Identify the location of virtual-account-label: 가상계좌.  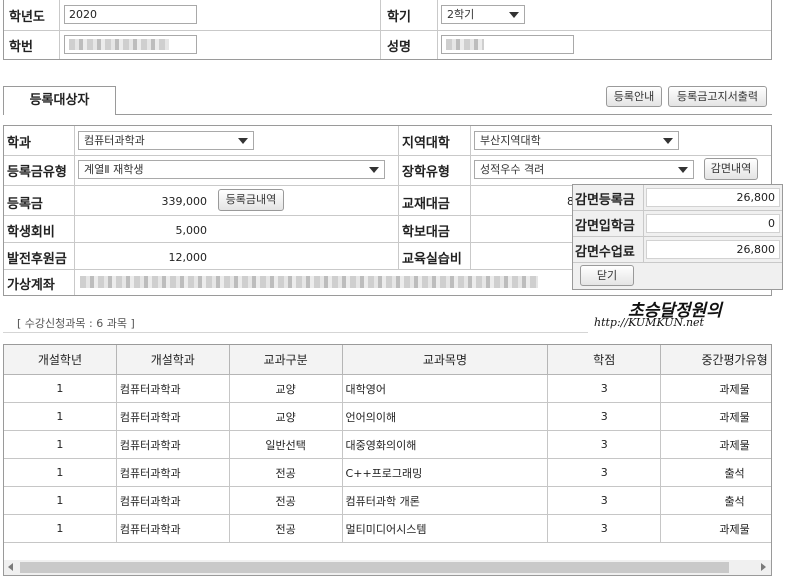
(31, 285).